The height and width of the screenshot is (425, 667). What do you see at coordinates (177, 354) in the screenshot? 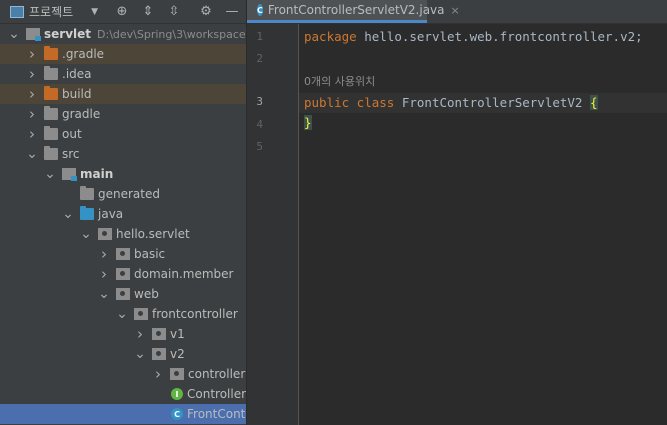
I see `tree-item-label: v2` at bounding box center [177, 354].